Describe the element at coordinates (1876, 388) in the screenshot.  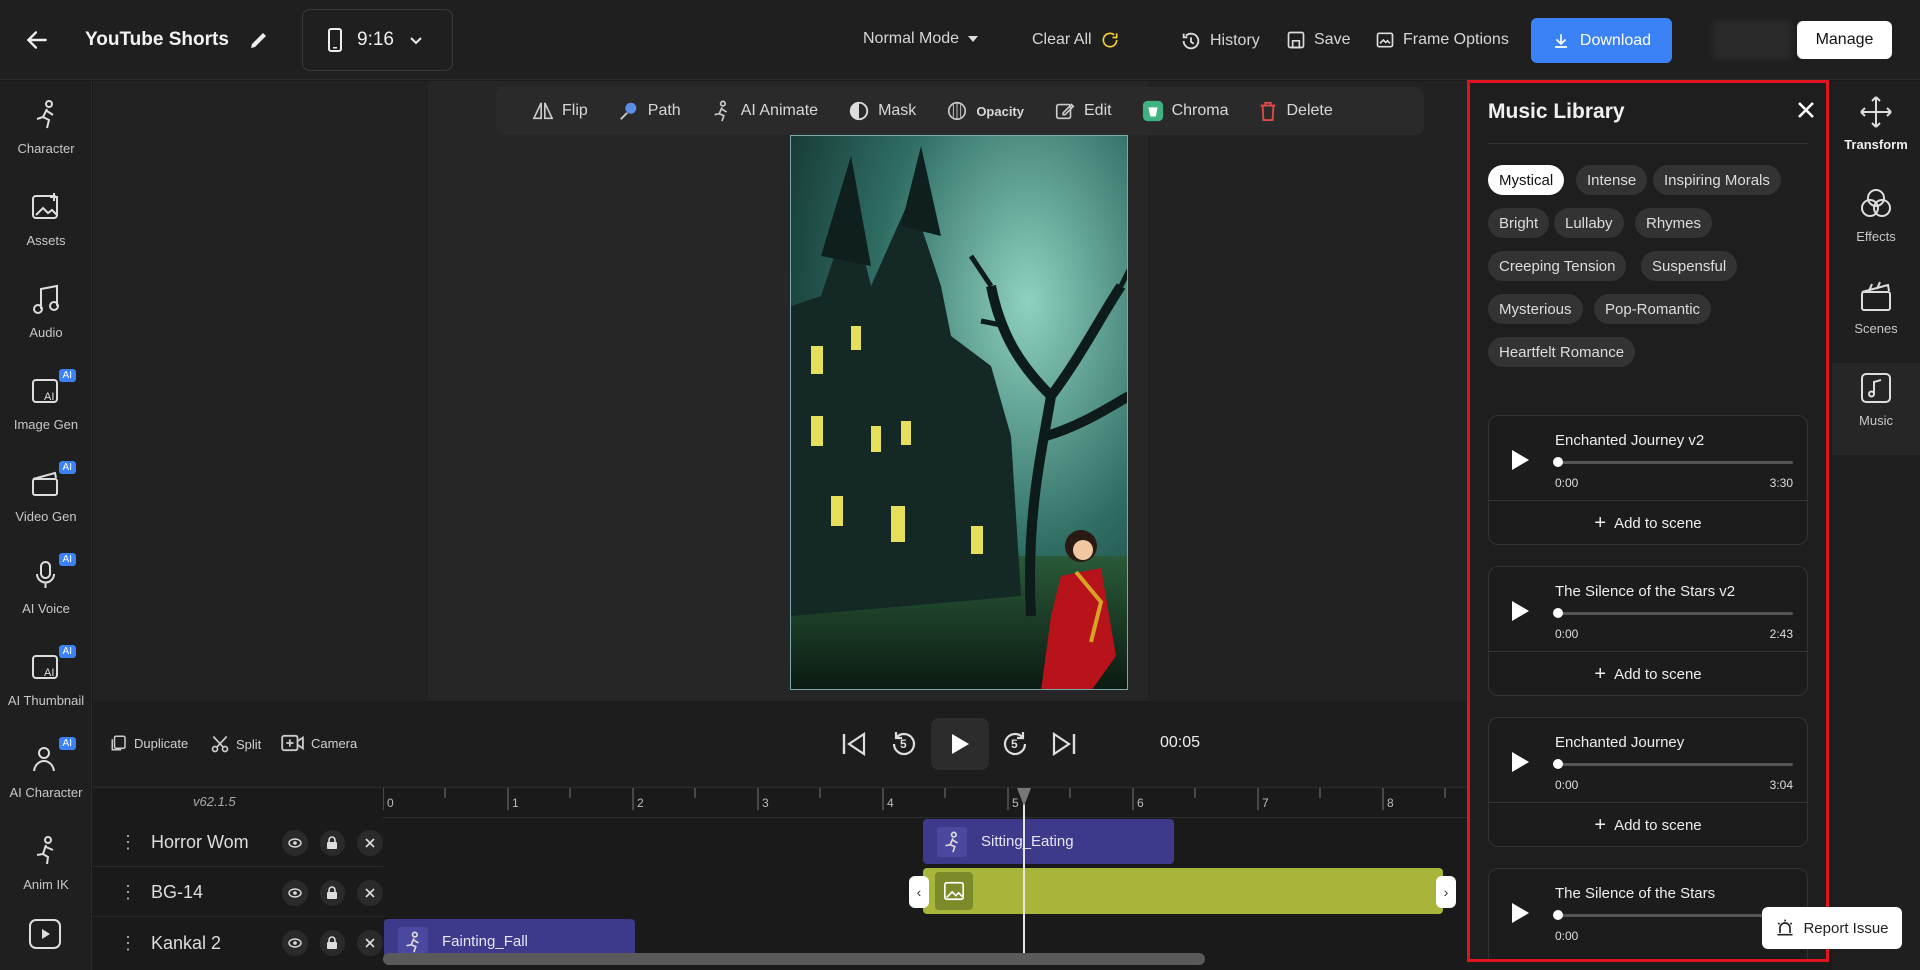
I see `music-folder-icon` at that location.